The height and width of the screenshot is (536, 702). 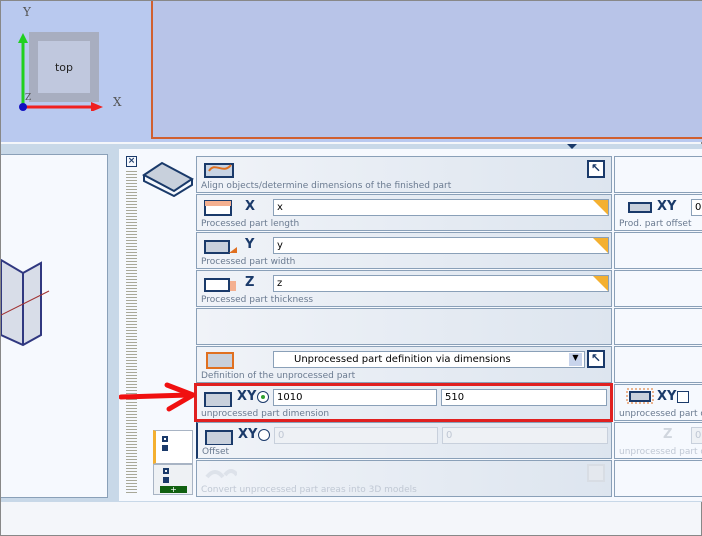 What do you see at coordinates (658, 440) in the screenshot?
I see `unproc-z-cell: Z 0 unprocessed part o` at bounding box center [658, 440].